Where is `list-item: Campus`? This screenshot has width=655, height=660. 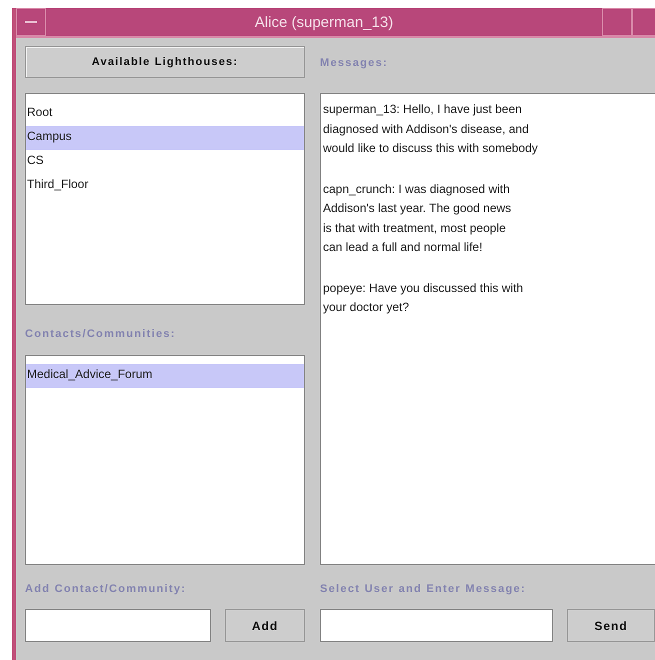
list-item: Campus is located at coordinates (165, 138).